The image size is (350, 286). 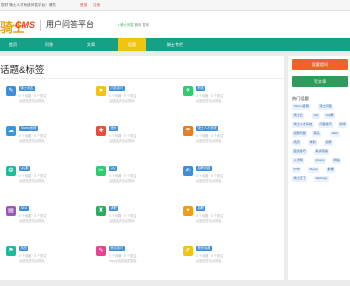 What do you see at coordinates (117, 88) in the screenshot?
I see `topic-tag: 问答技巧` at bounding box center [117, 88].